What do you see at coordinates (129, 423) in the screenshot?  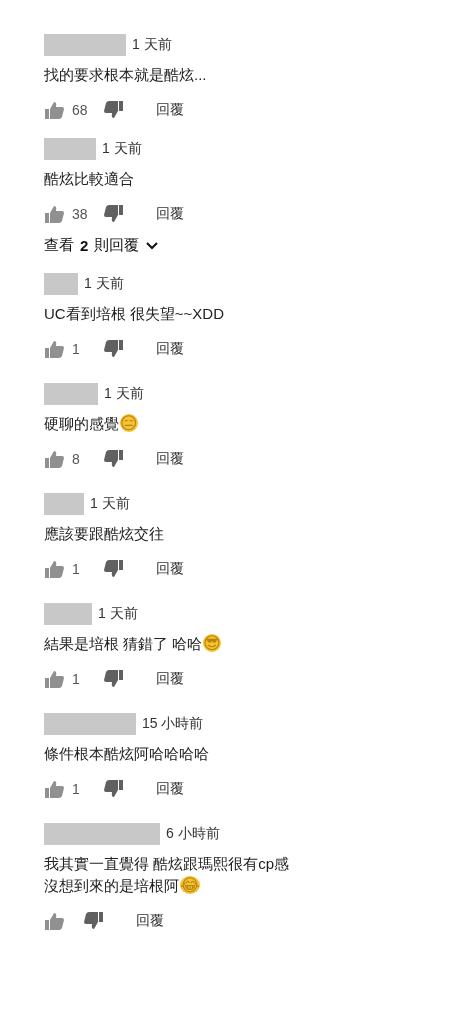 I see `emoji-icon: 😑` at bounding box center [129, 423].